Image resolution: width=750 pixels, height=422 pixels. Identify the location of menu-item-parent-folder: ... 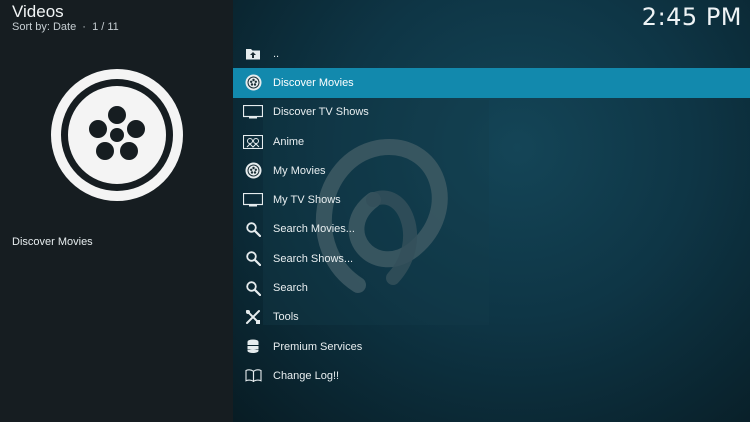
(491, 53).